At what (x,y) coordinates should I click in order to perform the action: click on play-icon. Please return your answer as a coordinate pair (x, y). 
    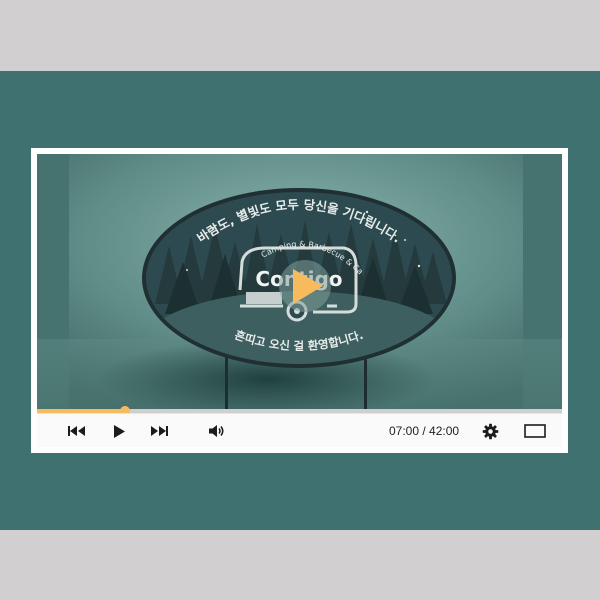
    Looking at the image, I should click on (119, 431).